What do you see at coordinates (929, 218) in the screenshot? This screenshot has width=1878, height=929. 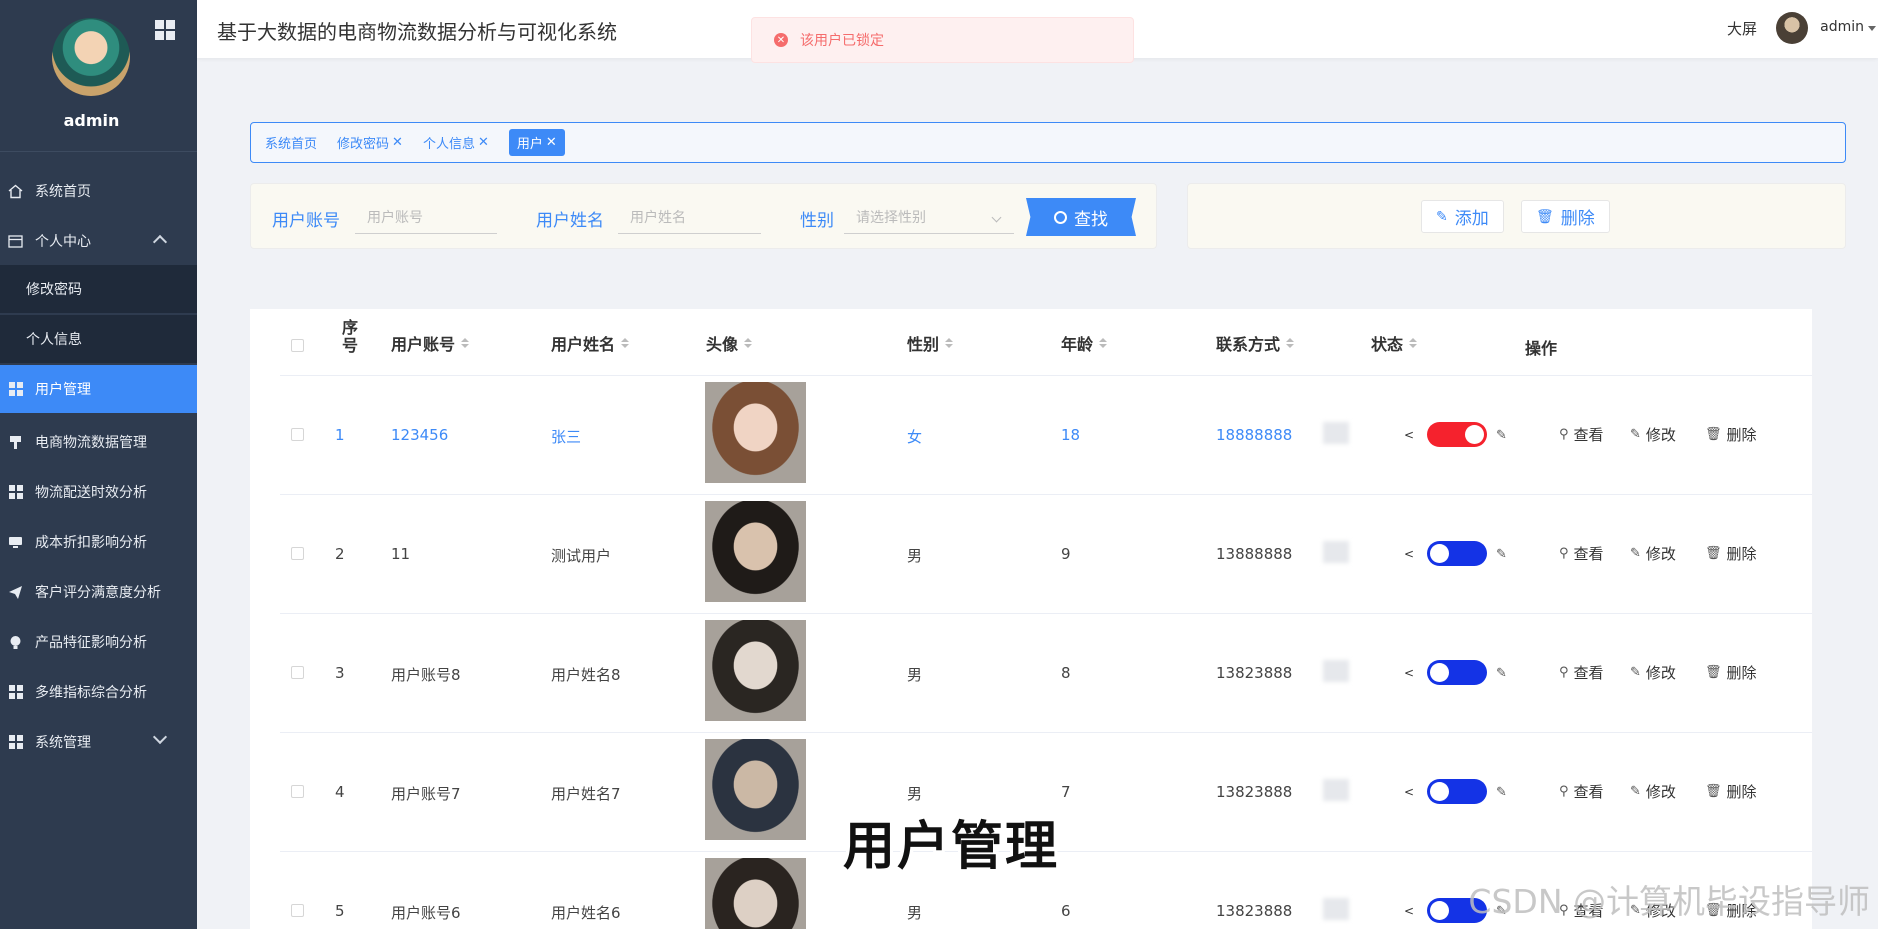 I see `gender-select: 请选择性别` at bounding box center [929, 218].